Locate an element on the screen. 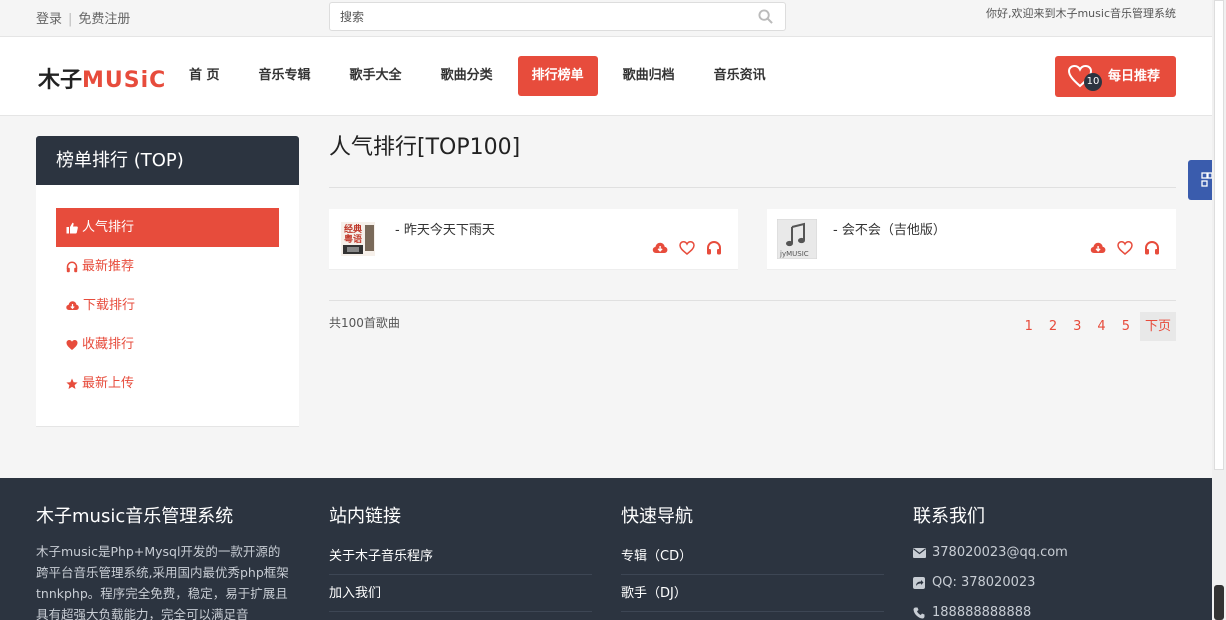  sidebar-item-label: 最新推荐 is located at coordinates (108, 266).